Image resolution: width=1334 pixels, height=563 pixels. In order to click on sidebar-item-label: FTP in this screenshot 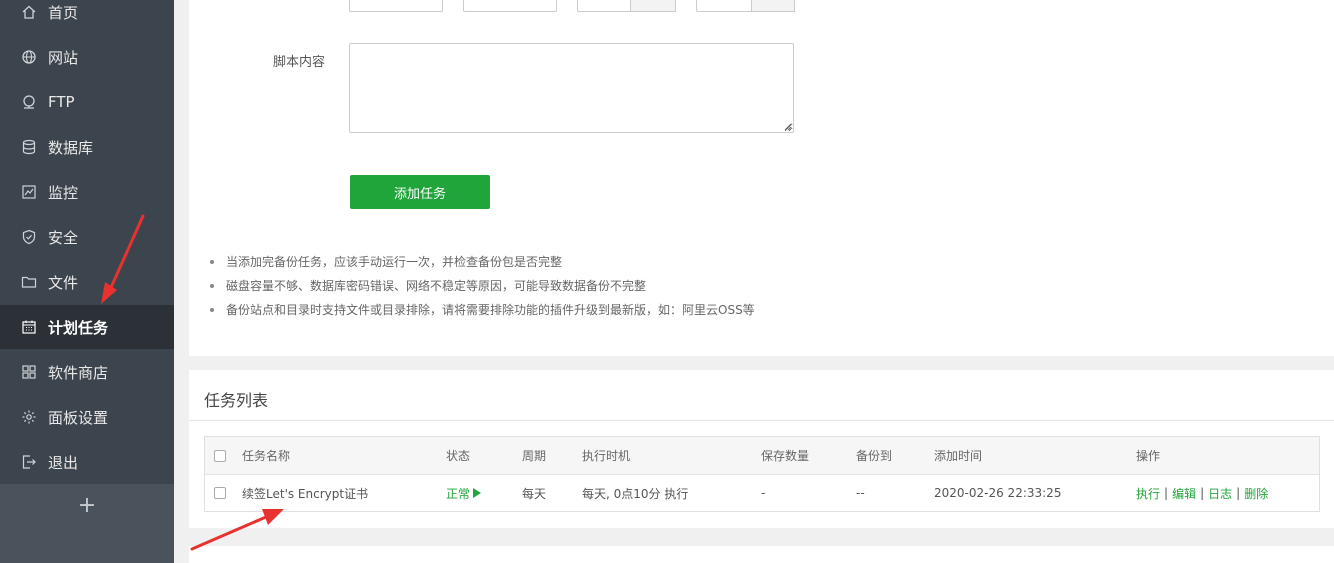, I will do `click(61, 102)`.